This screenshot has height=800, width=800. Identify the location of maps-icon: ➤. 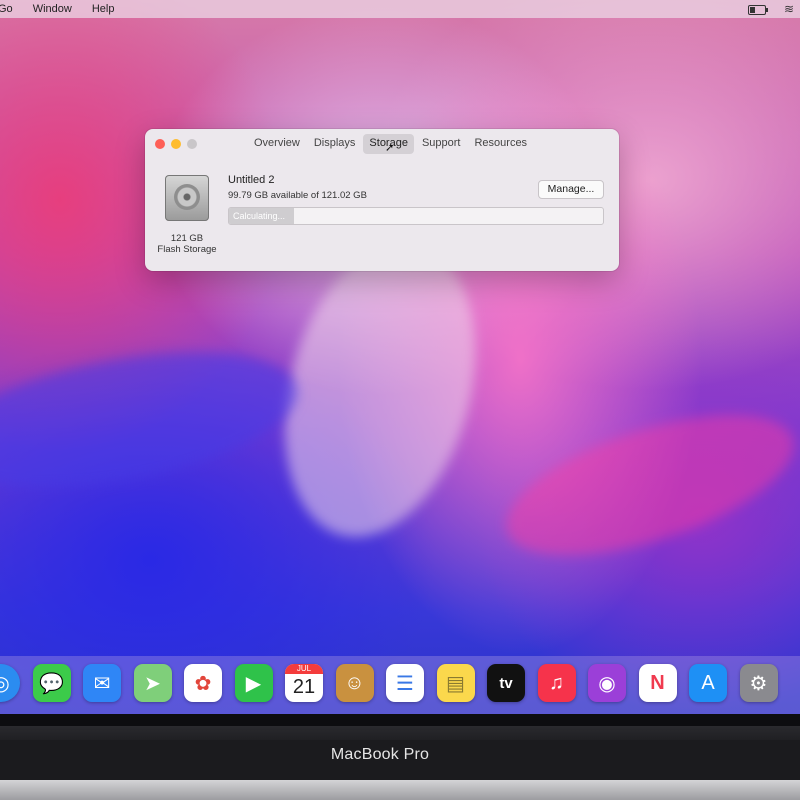
(152, 683).